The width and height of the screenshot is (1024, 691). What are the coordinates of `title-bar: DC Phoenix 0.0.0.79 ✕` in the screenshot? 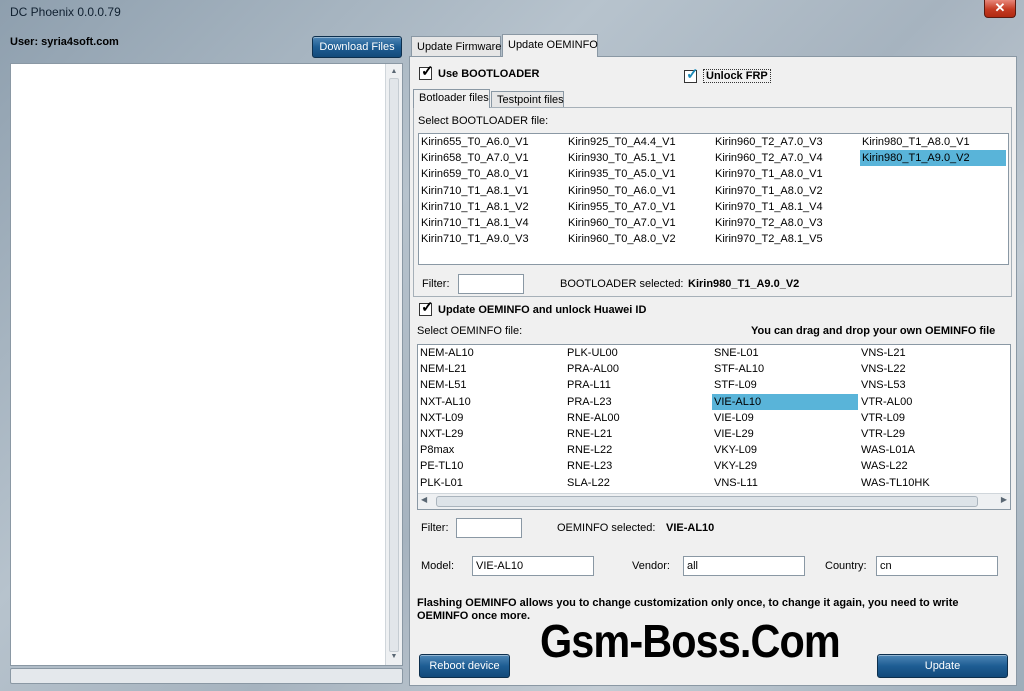 It's located at (512, 12).